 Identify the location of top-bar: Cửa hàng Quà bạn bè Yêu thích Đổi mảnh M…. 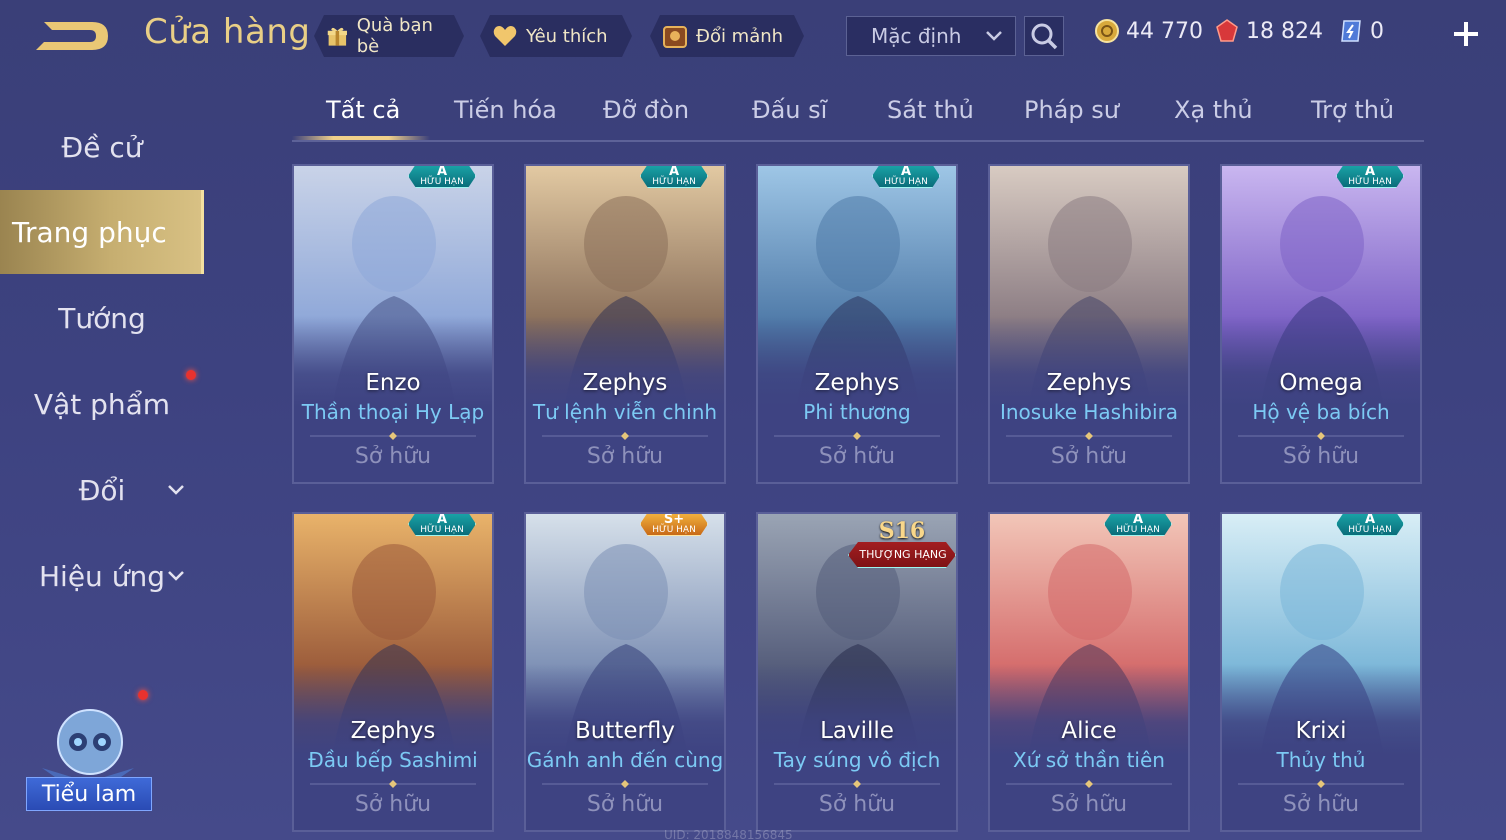
(753, 36).